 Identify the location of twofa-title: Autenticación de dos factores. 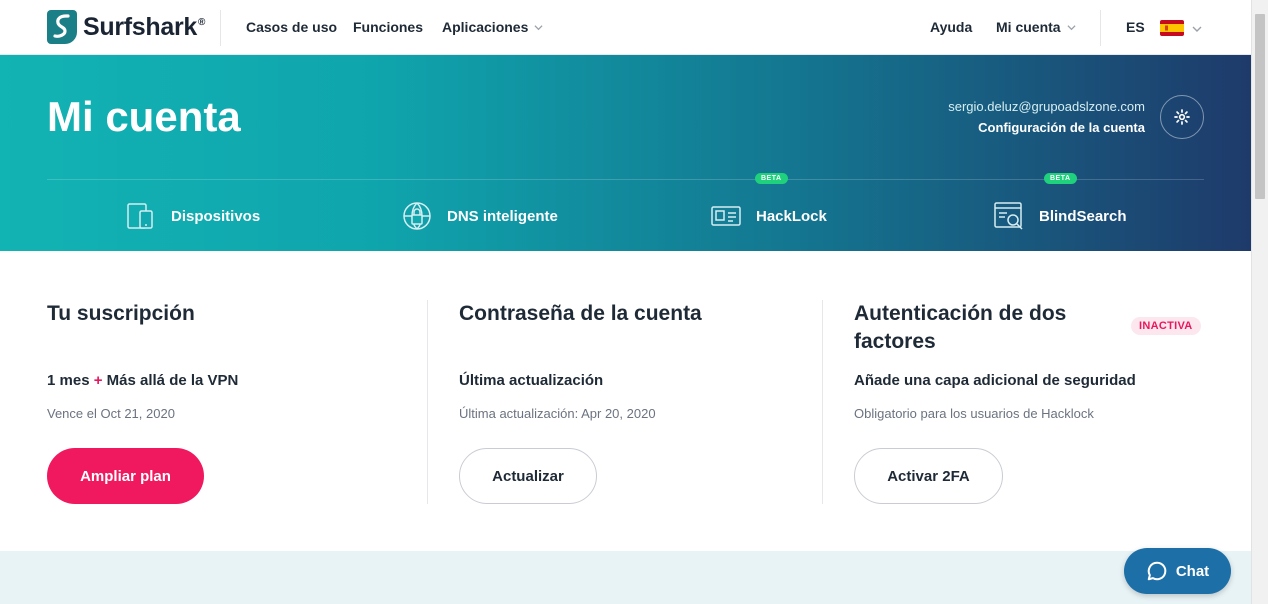
(960, 327).